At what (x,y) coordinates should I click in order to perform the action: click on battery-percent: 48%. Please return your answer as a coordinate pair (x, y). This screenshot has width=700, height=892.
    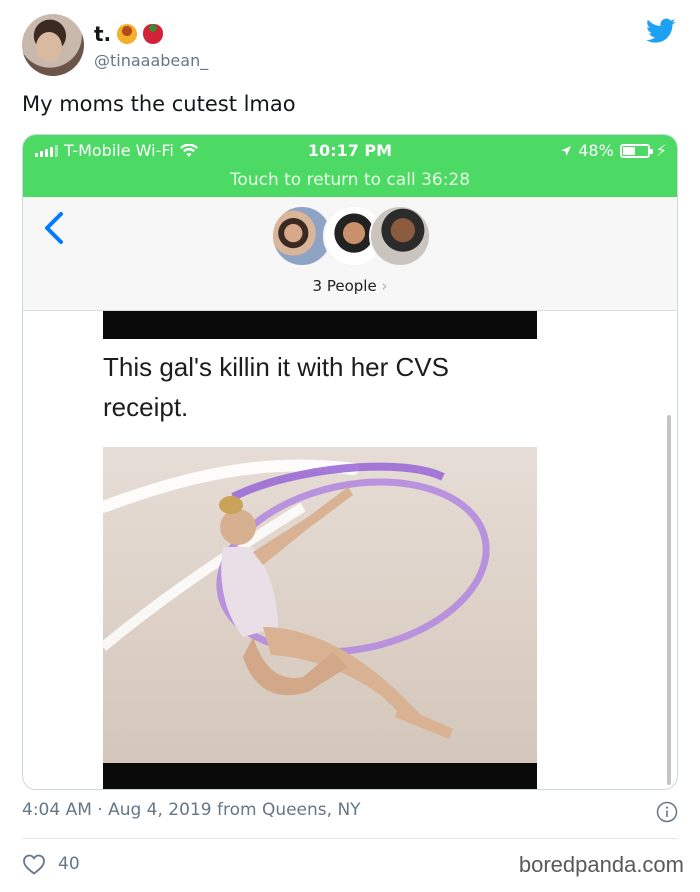
    Looking at the image, I should click on (596, 150).